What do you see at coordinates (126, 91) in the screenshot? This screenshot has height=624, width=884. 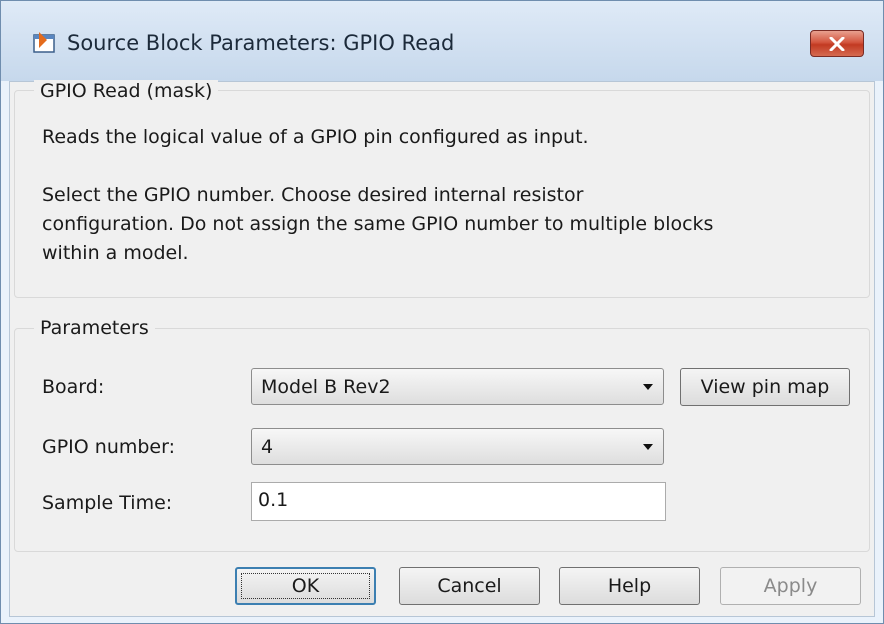 I see `mask-group-legend: GPIO Read (mask)` at bounding box center [126, 91].